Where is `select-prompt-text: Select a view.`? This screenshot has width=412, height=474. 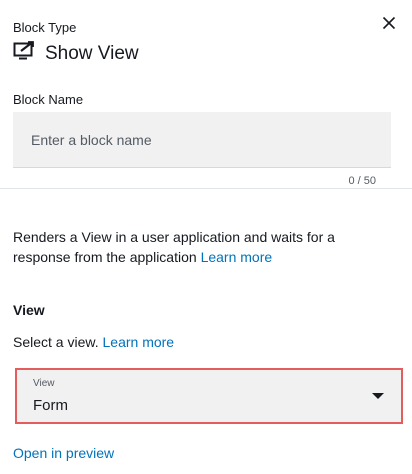
select-prompt-text: Select a view. is located at coordinates (56, 342).